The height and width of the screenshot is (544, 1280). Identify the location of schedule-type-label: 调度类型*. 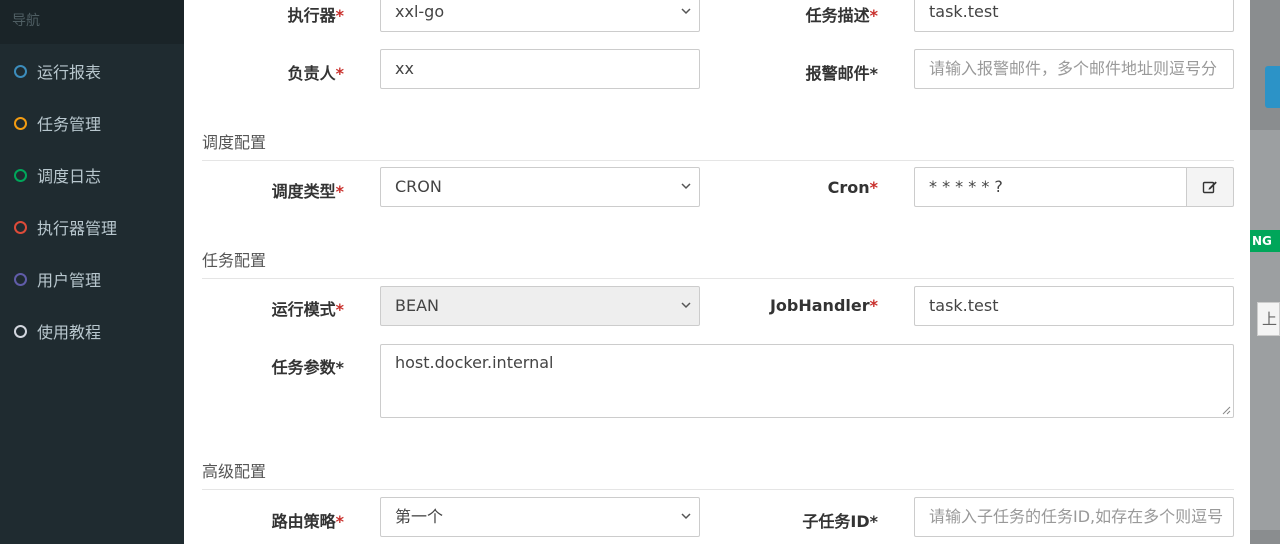
(307, 191).